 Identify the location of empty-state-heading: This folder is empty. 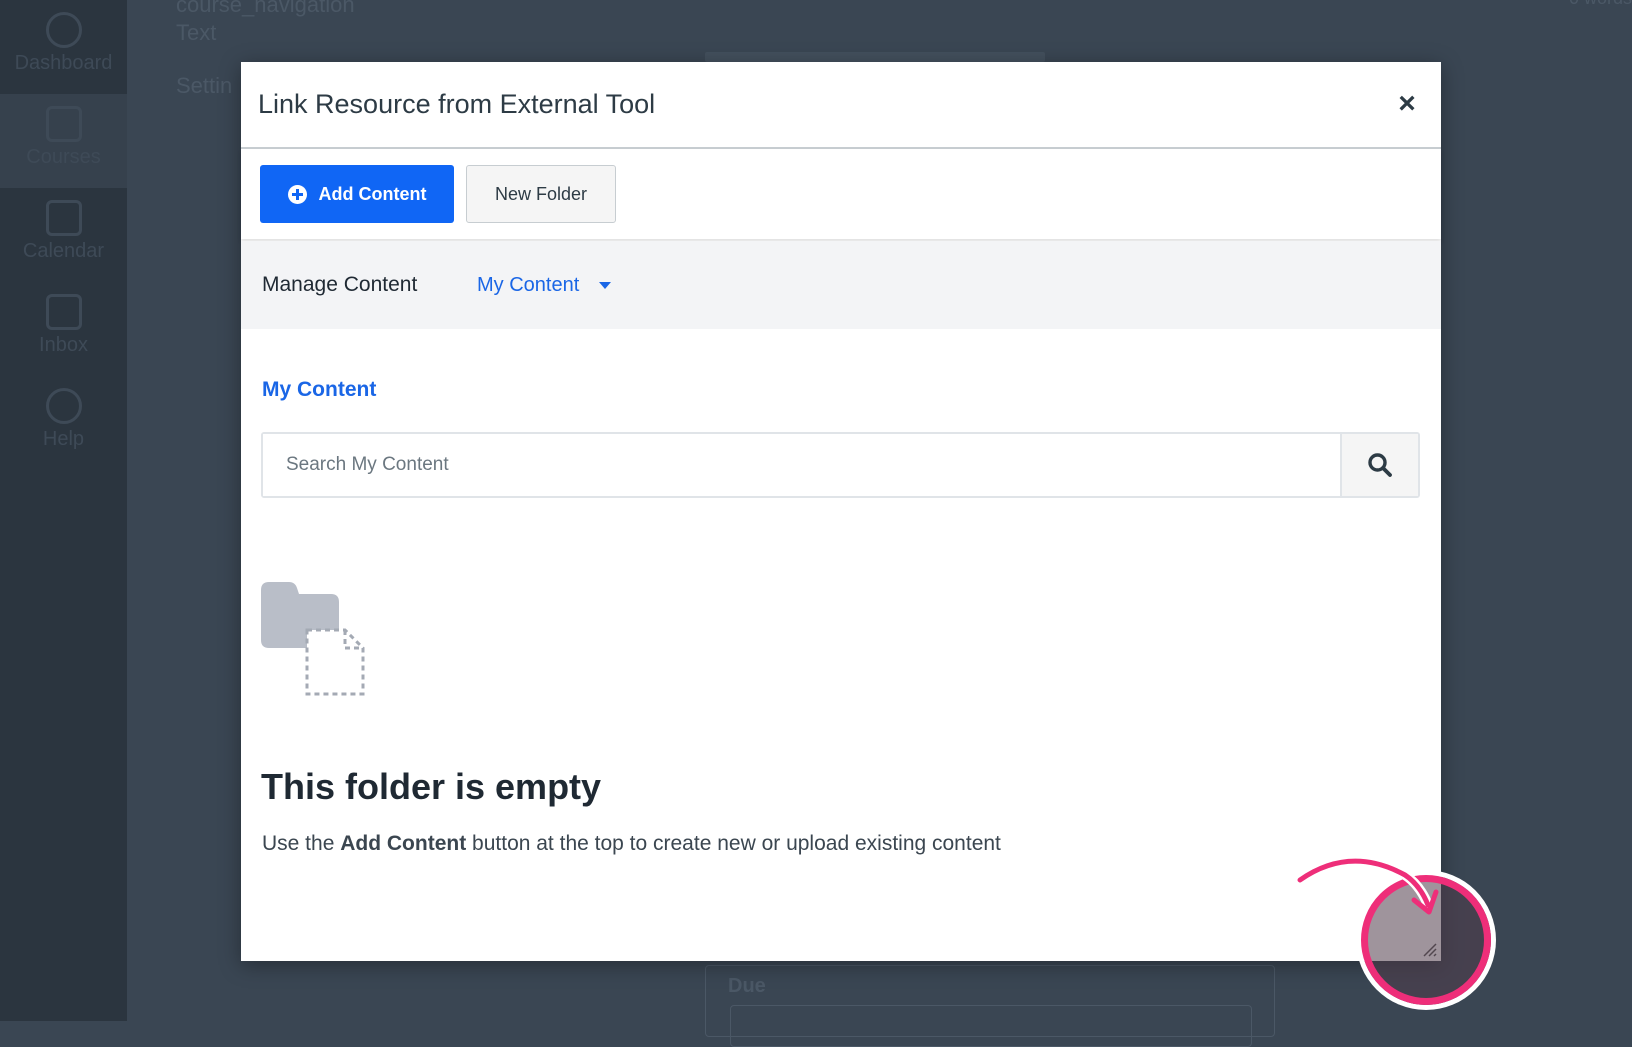
(431, 786).